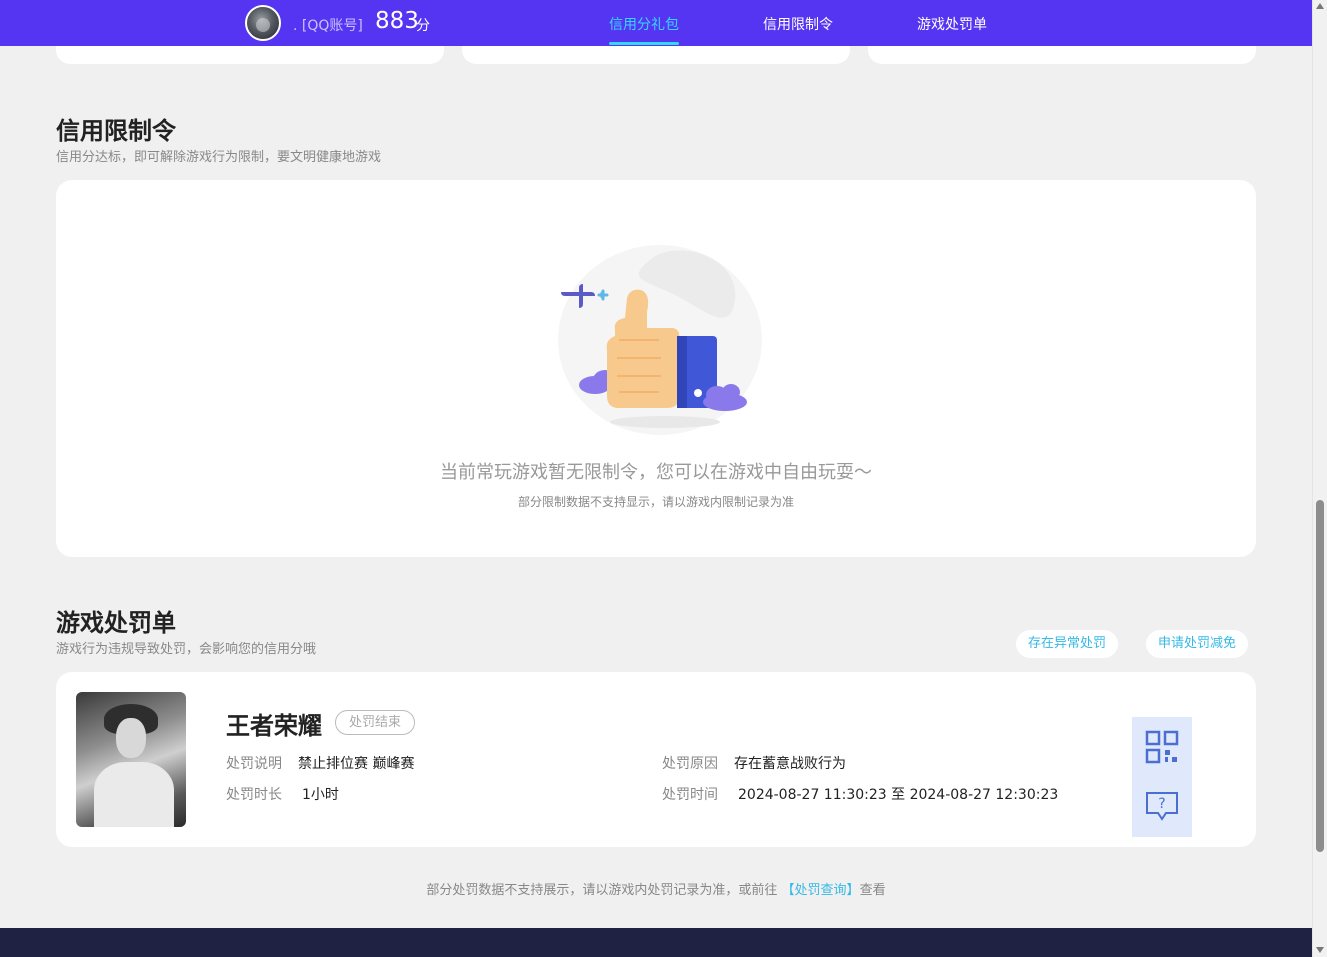  What do you see at coordinates (1320, 676) in the screenshot?
I see `scrollbar-thumb` at bounding box center [1320, 676].